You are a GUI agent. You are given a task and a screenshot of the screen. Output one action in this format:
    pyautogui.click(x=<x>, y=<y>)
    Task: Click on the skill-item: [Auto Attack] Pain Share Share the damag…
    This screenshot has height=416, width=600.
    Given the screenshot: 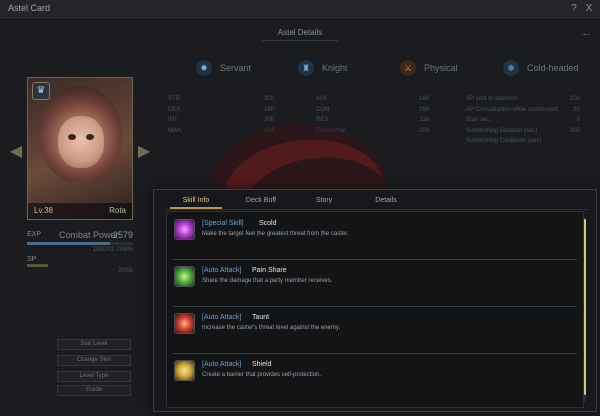 What is the action you would take?
    pyautogui.click(x=376, y=283)
    